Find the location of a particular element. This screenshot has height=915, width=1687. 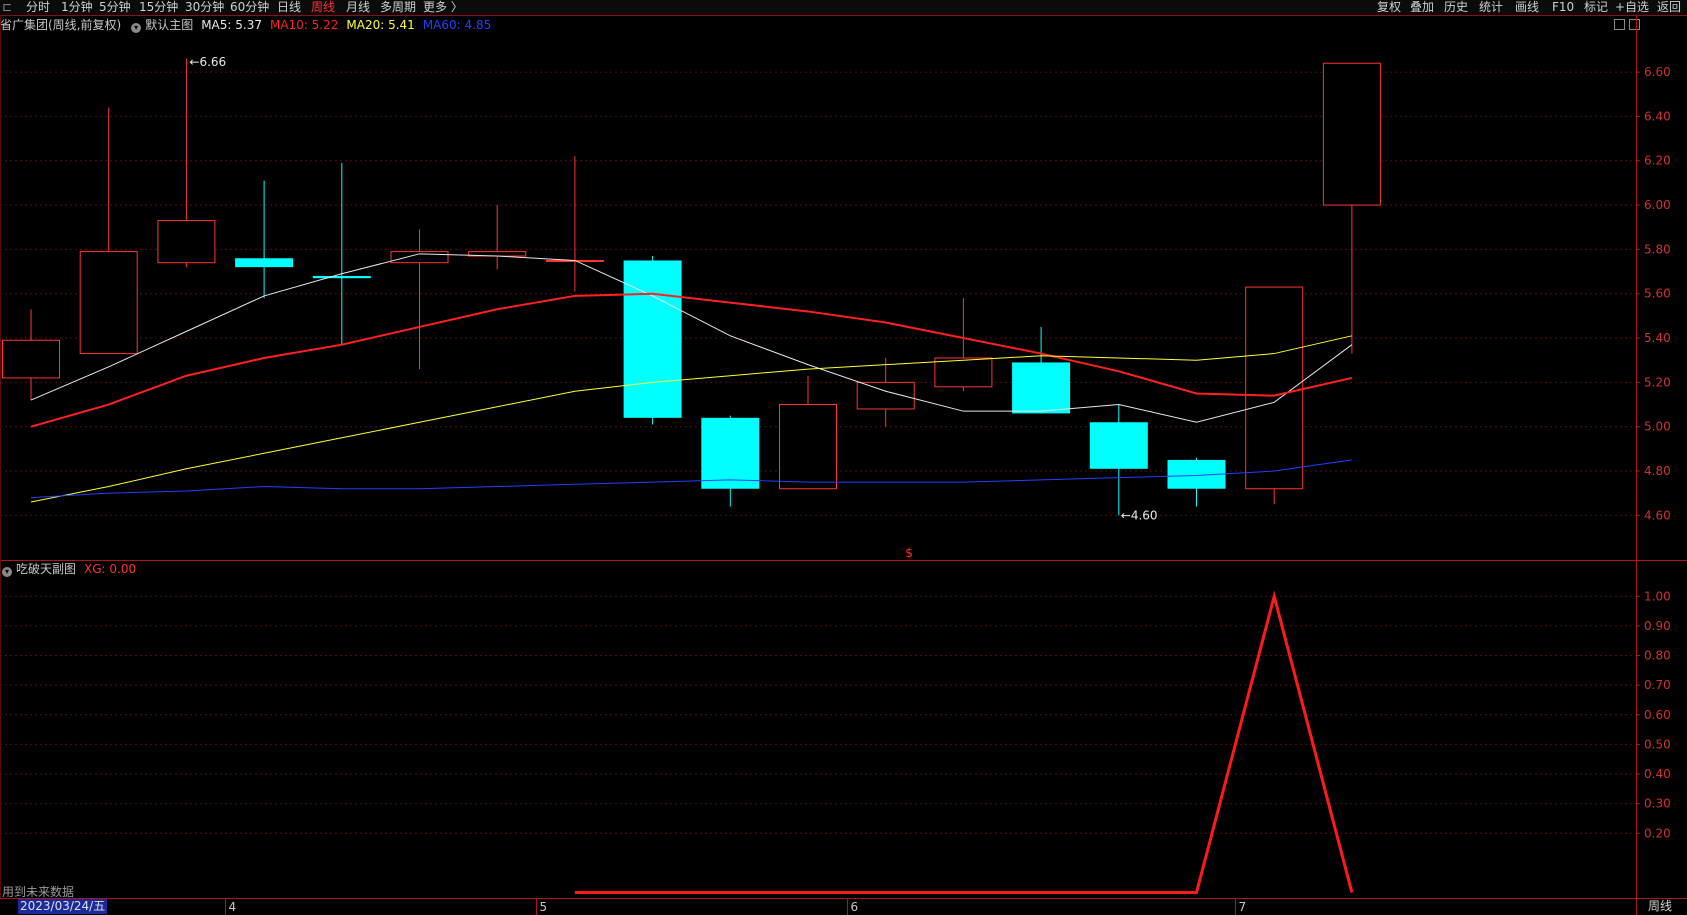

sub-tick-label-0: 1.00 is located at coordinates (1657, 596).